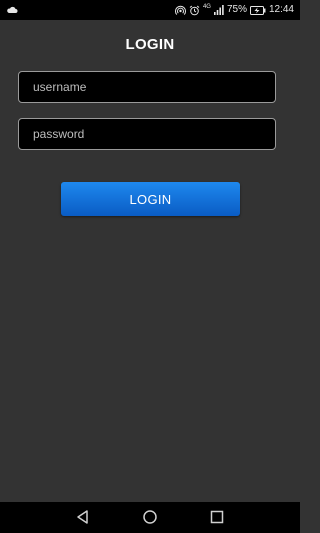 This screenshot has width=320, height=533. Describe the element at coordinates (180, 10) in the screenshot. I see `hotspot-icon` at that location.